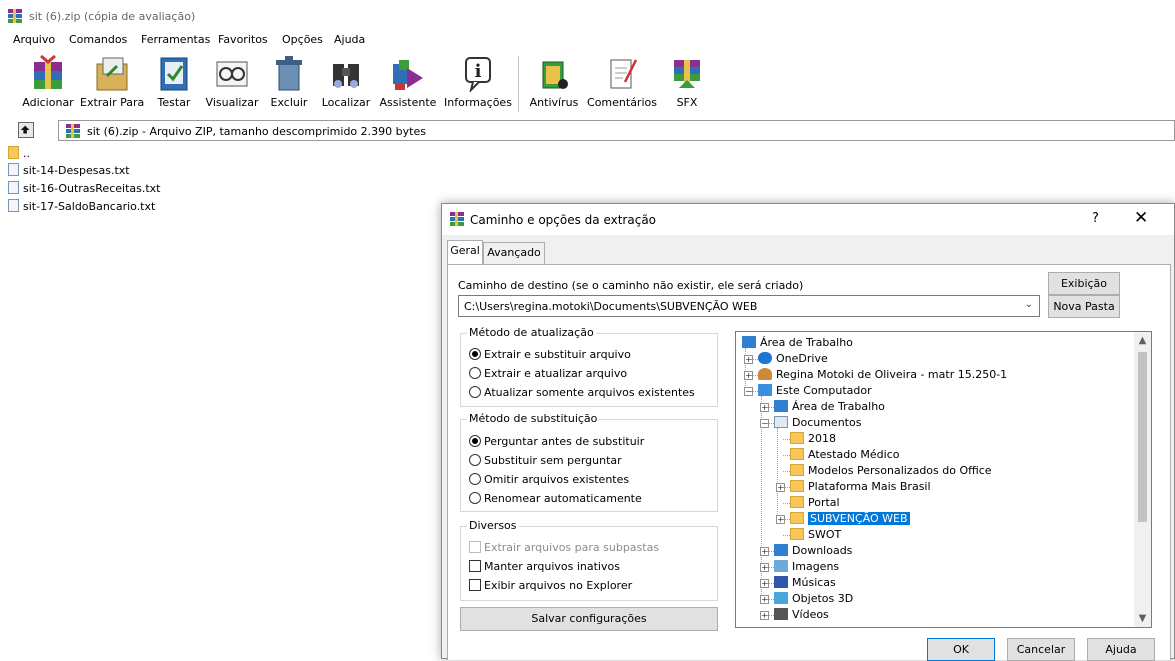  What do you see at coordinates (48, 102) in the screenshot?
I see `add-label: Adicionar` at bounding box center [48, 102].